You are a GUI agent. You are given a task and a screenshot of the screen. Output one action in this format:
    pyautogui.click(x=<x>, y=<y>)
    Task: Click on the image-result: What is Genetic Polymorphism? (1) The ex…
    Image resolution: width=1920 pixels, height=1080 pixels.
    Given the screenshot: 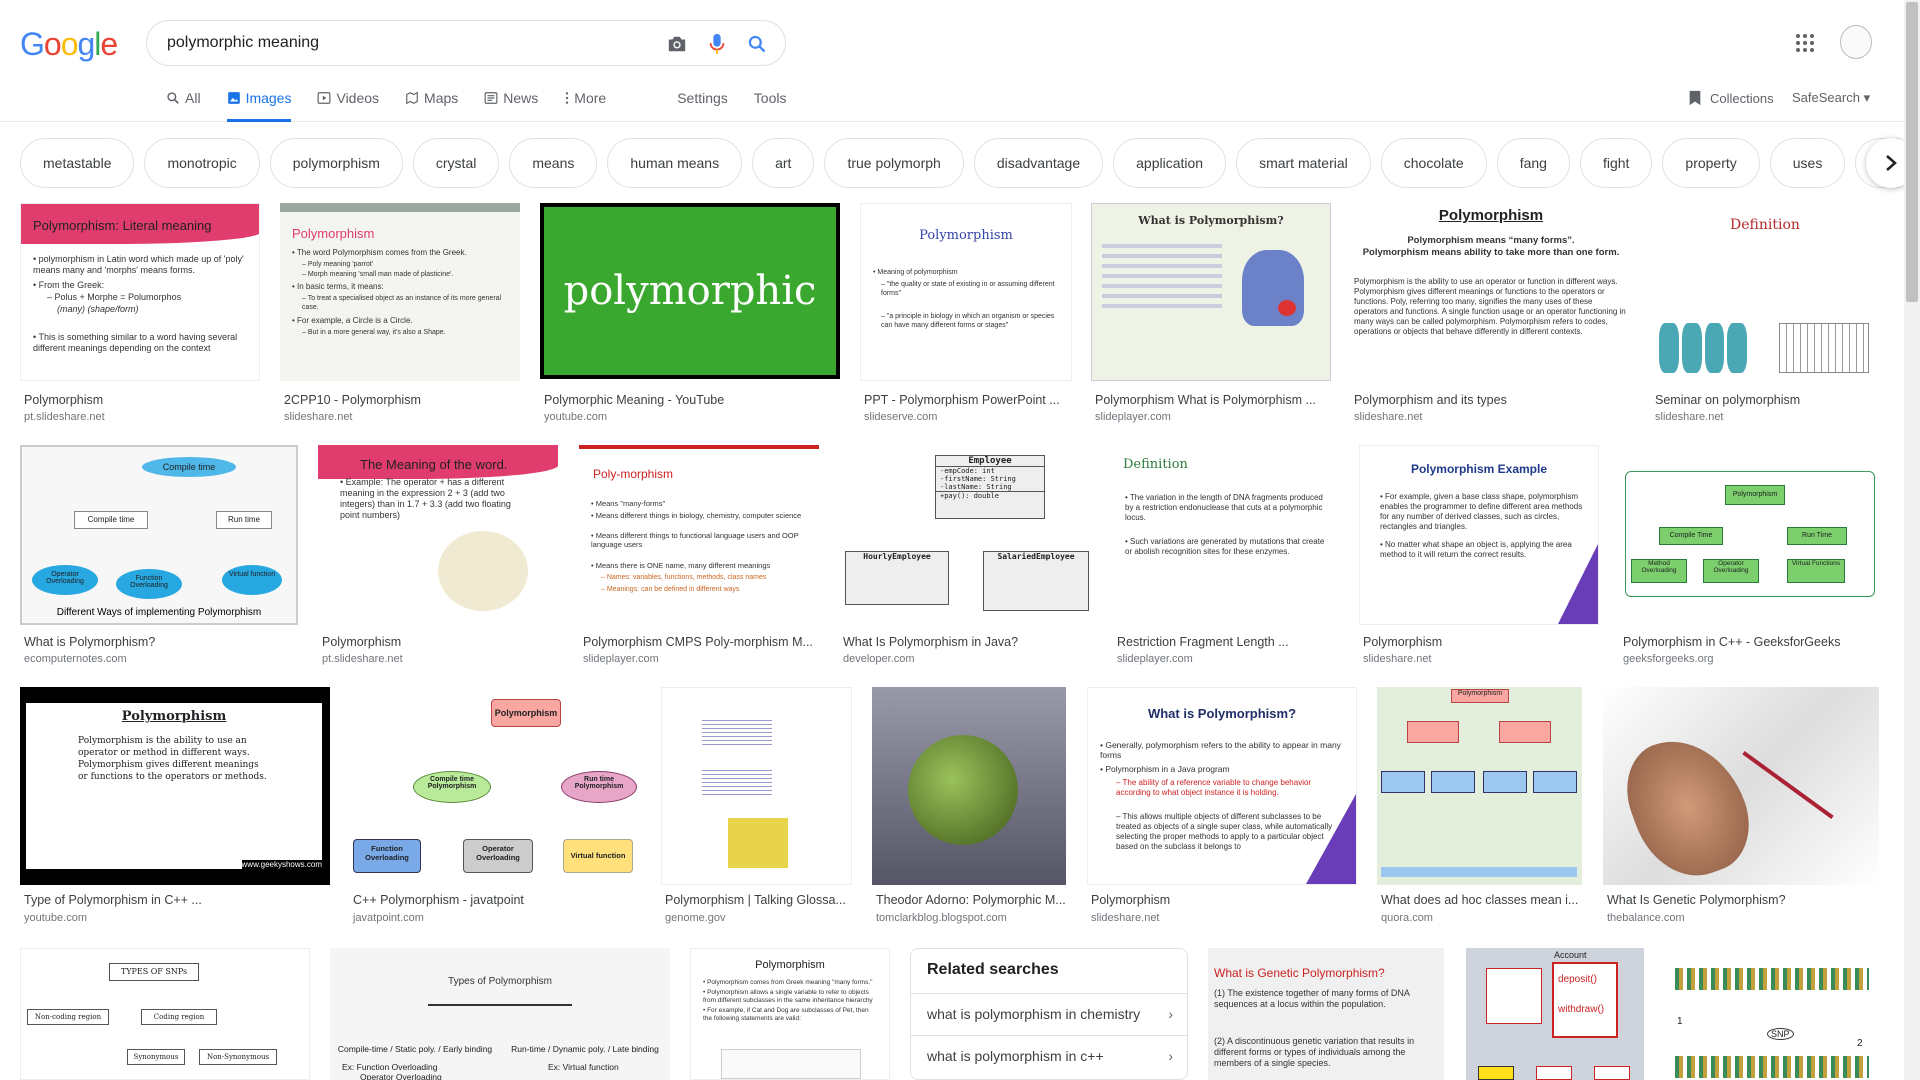 What is the action you would take?
    pyautogui.click(x=1326, y=1014)
    